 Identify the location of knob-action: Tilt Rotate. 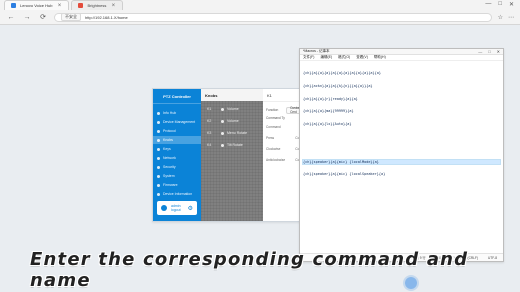
(232, 145).